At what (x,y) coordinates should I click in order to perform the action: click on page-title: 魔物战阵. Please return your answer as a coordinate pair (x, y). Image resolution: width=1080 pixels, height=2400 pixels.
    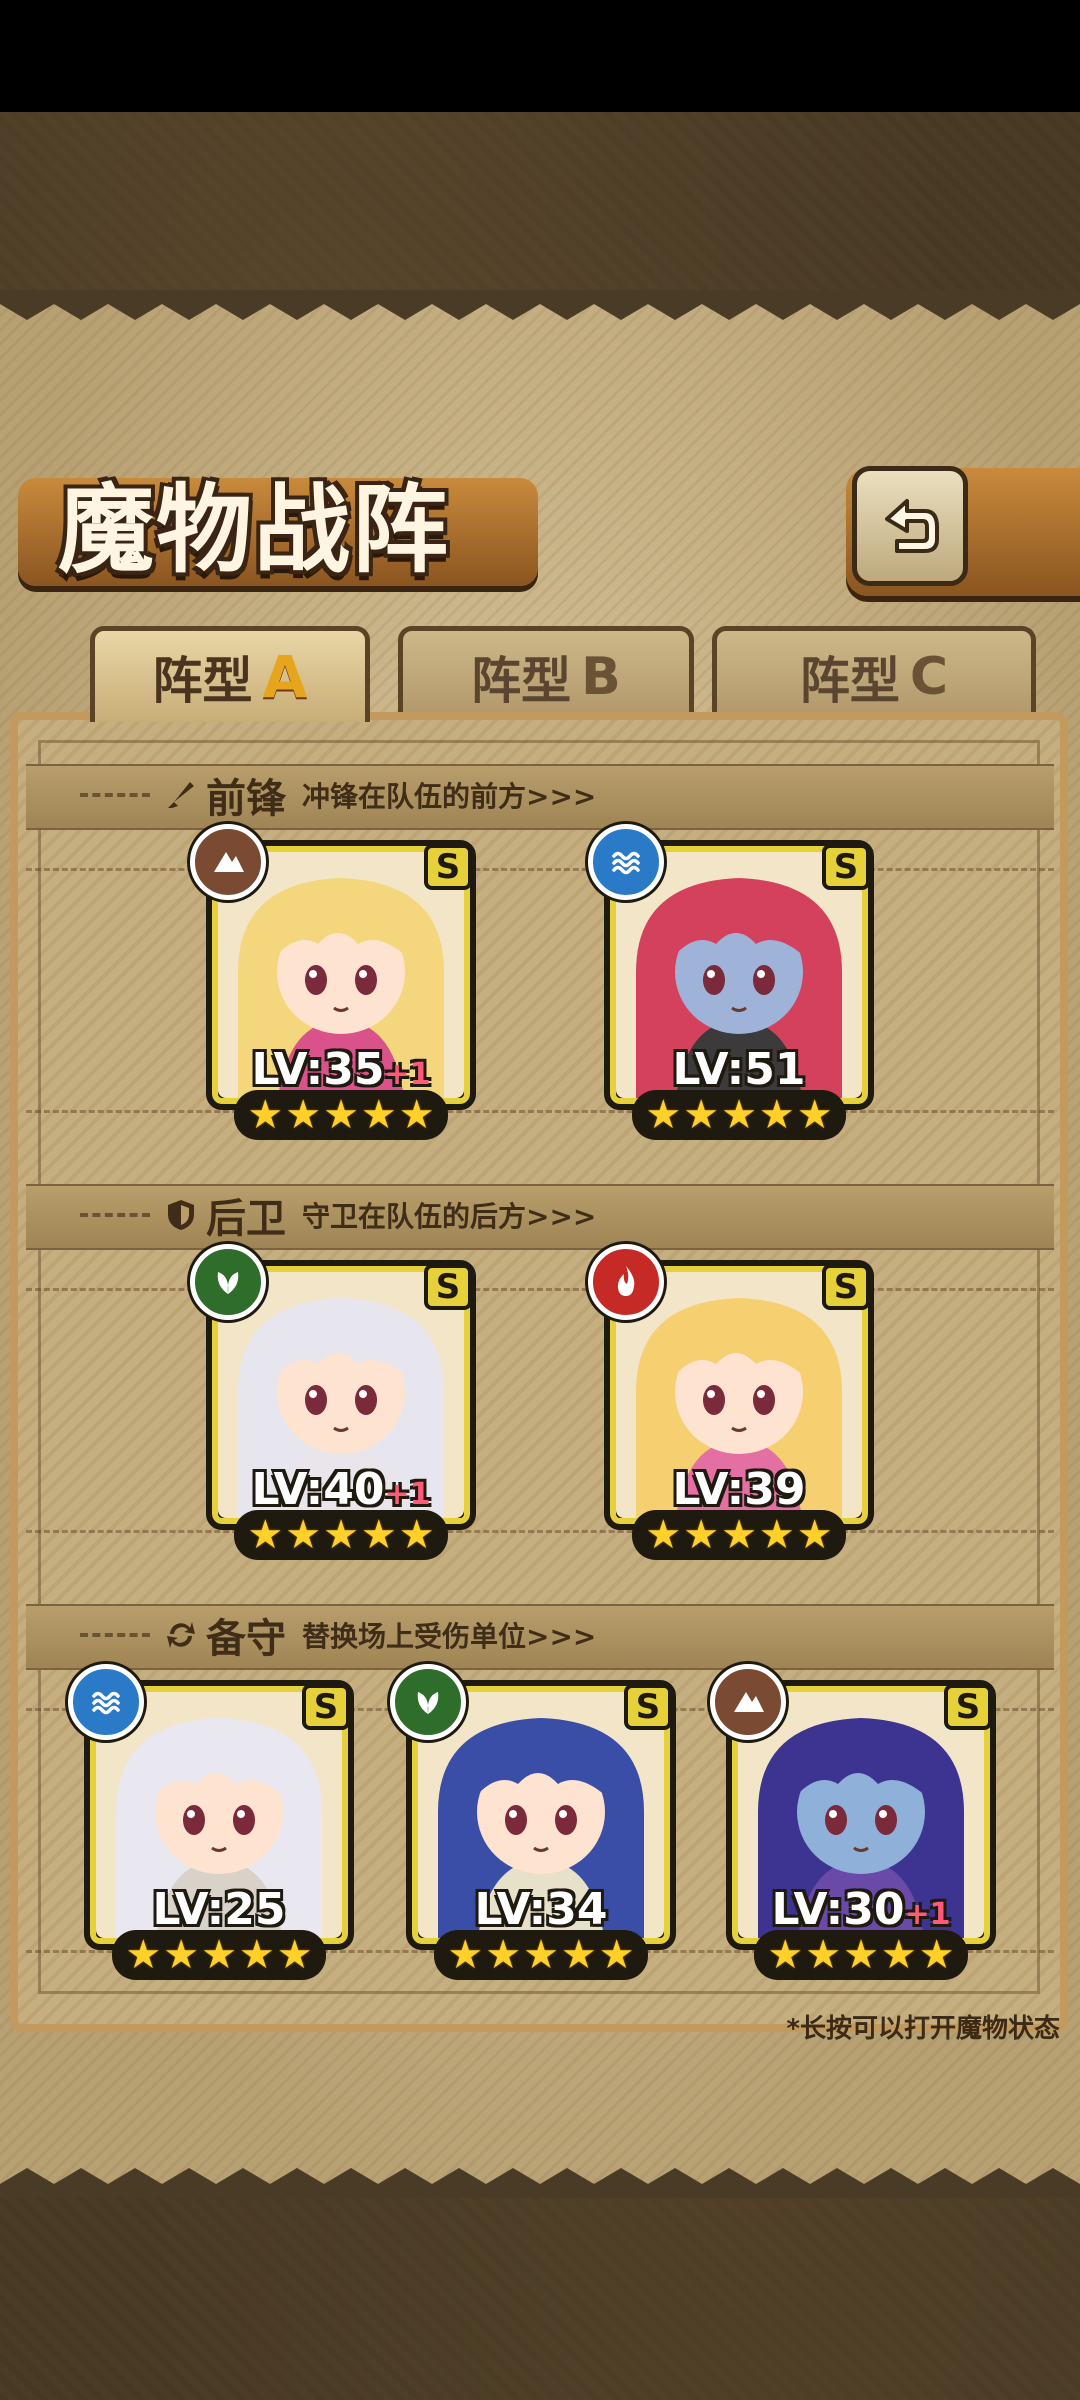
    Looking at the image, I should click on (254, 529).